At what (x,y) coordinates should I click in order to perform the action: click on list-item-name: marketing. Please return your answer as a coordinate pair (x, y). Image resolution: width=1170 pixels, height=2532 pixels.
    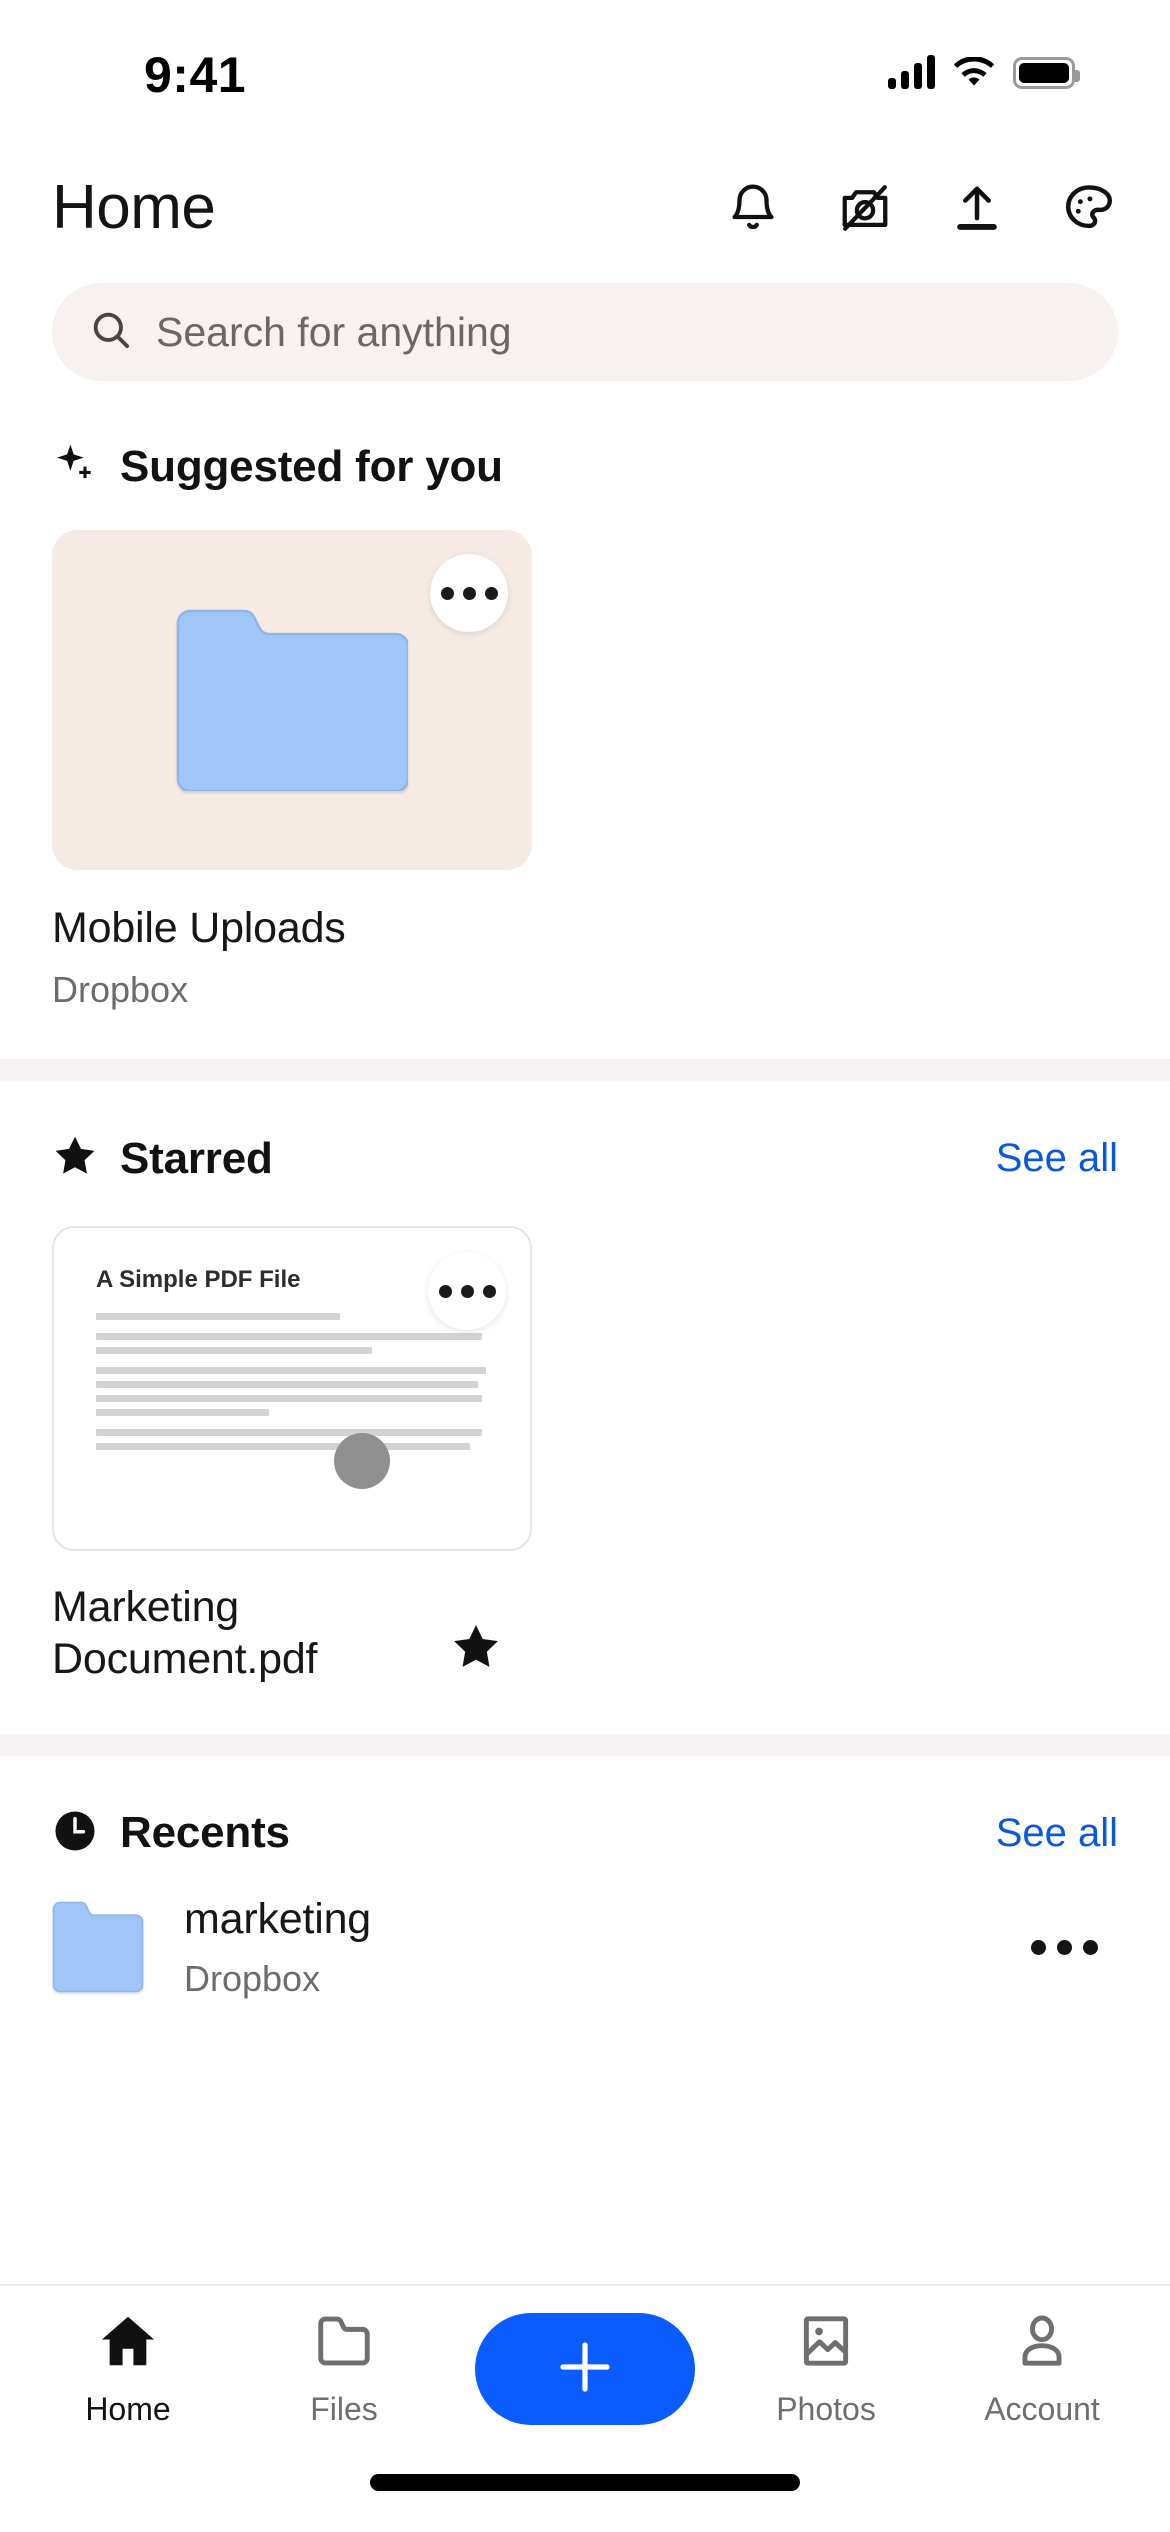
    Looking at the image, I should click on (277, 1918).